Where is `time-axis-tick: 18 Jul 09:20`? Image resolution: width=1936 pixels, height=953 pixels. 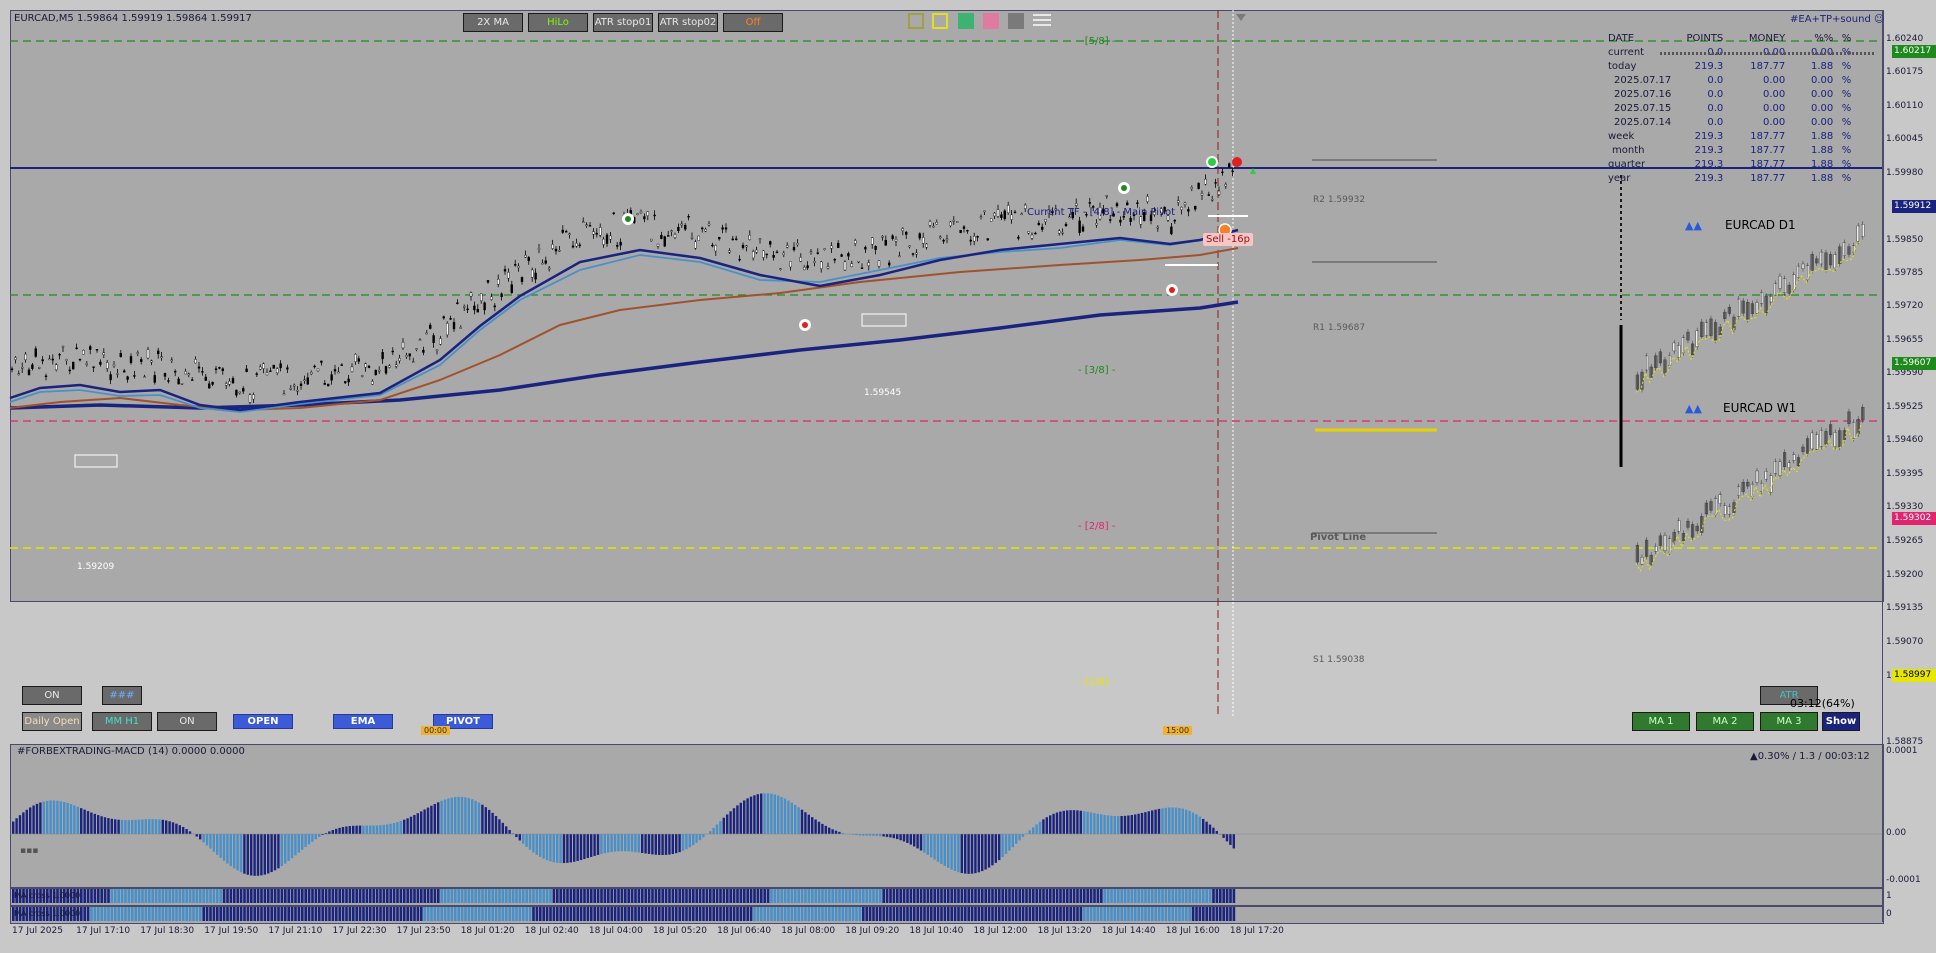
time-axis-tick: 18 Jul 09:20 is located at coordinates (872, 931).